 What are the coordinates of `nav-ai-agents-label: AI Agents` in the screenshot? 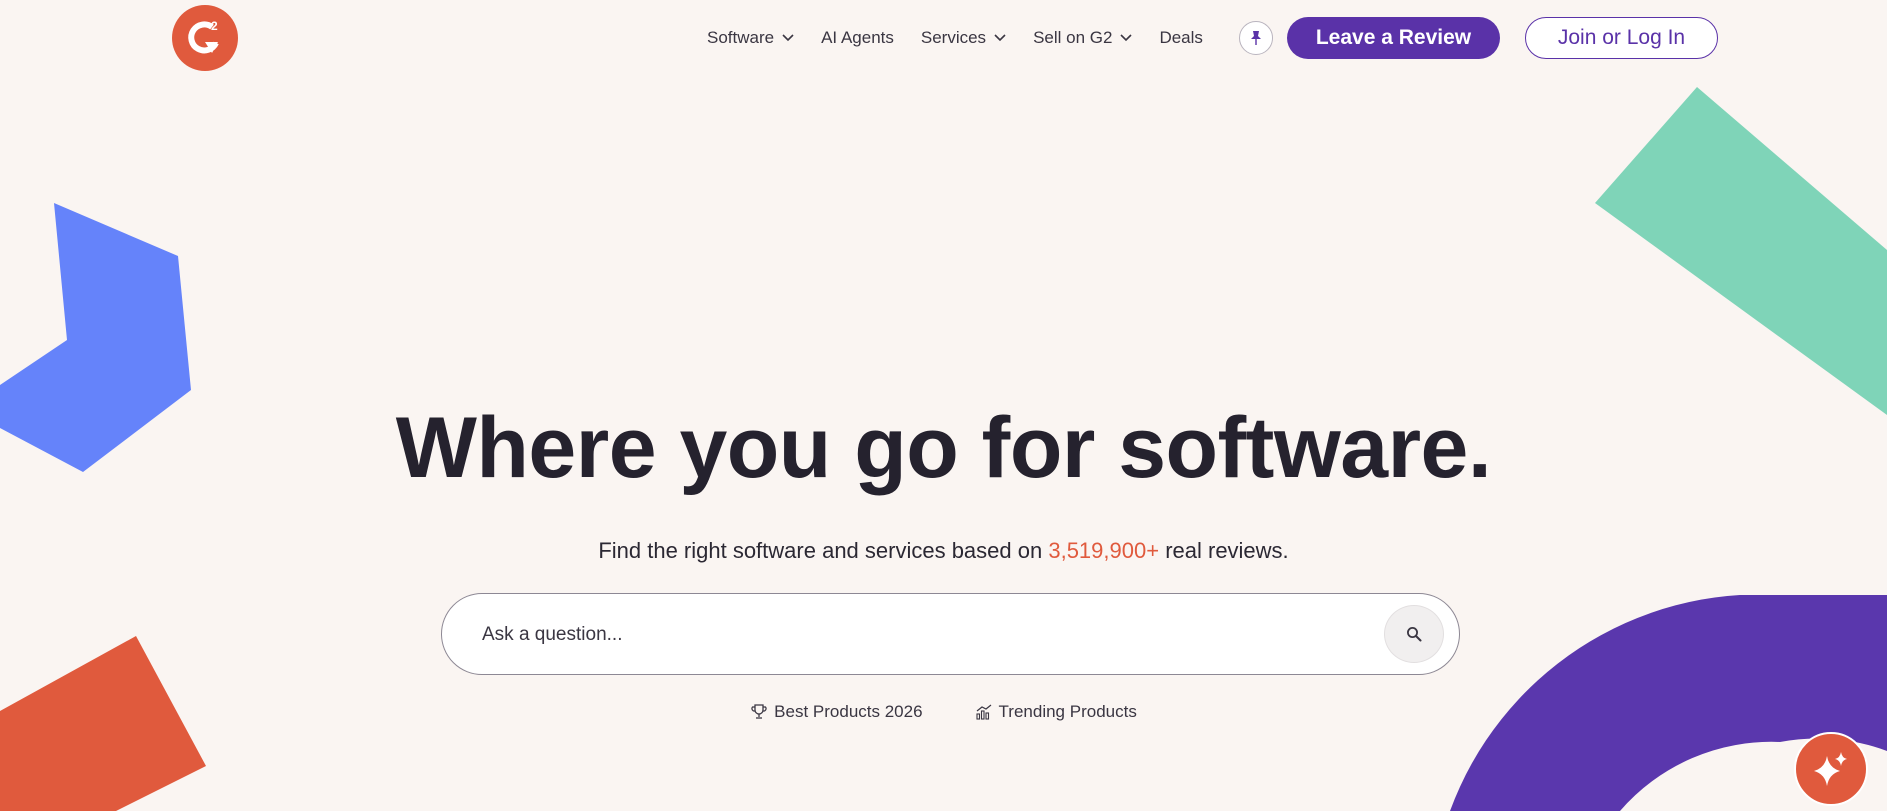 It's located at (857, 37).